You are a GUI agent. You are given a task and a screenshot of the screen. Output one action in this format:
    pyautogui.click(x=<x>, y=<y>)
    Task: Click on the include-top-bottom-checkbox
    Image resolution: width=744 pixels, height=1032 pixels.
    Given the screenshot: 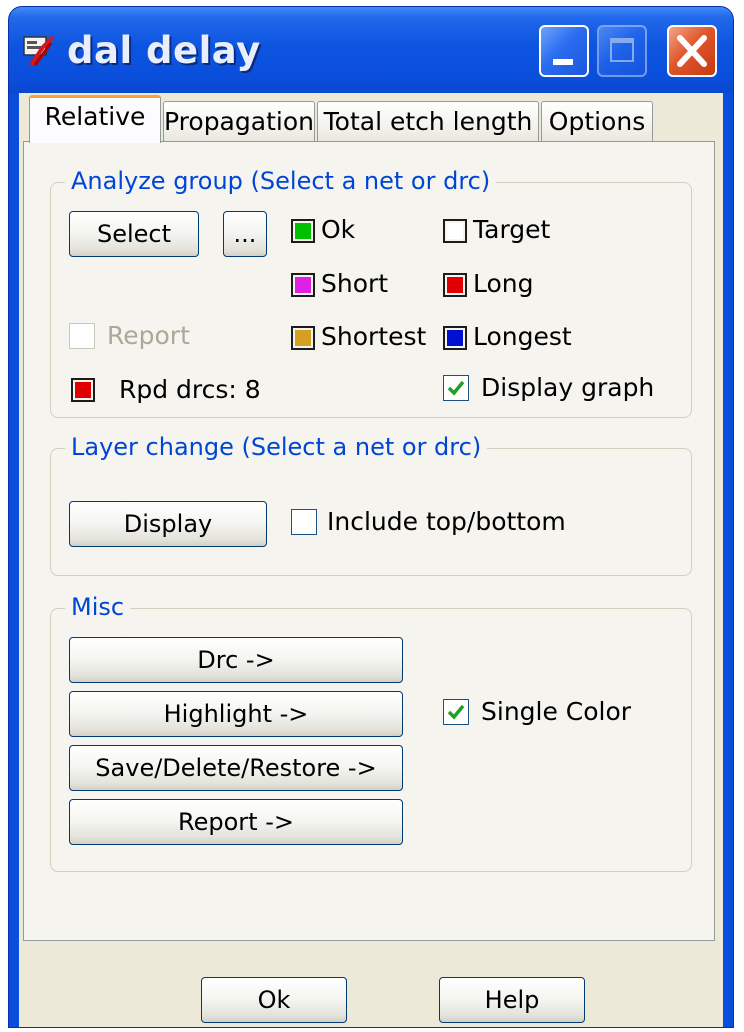 What is the action you would take?
    pyautogui.click(x=304, y=522)
    